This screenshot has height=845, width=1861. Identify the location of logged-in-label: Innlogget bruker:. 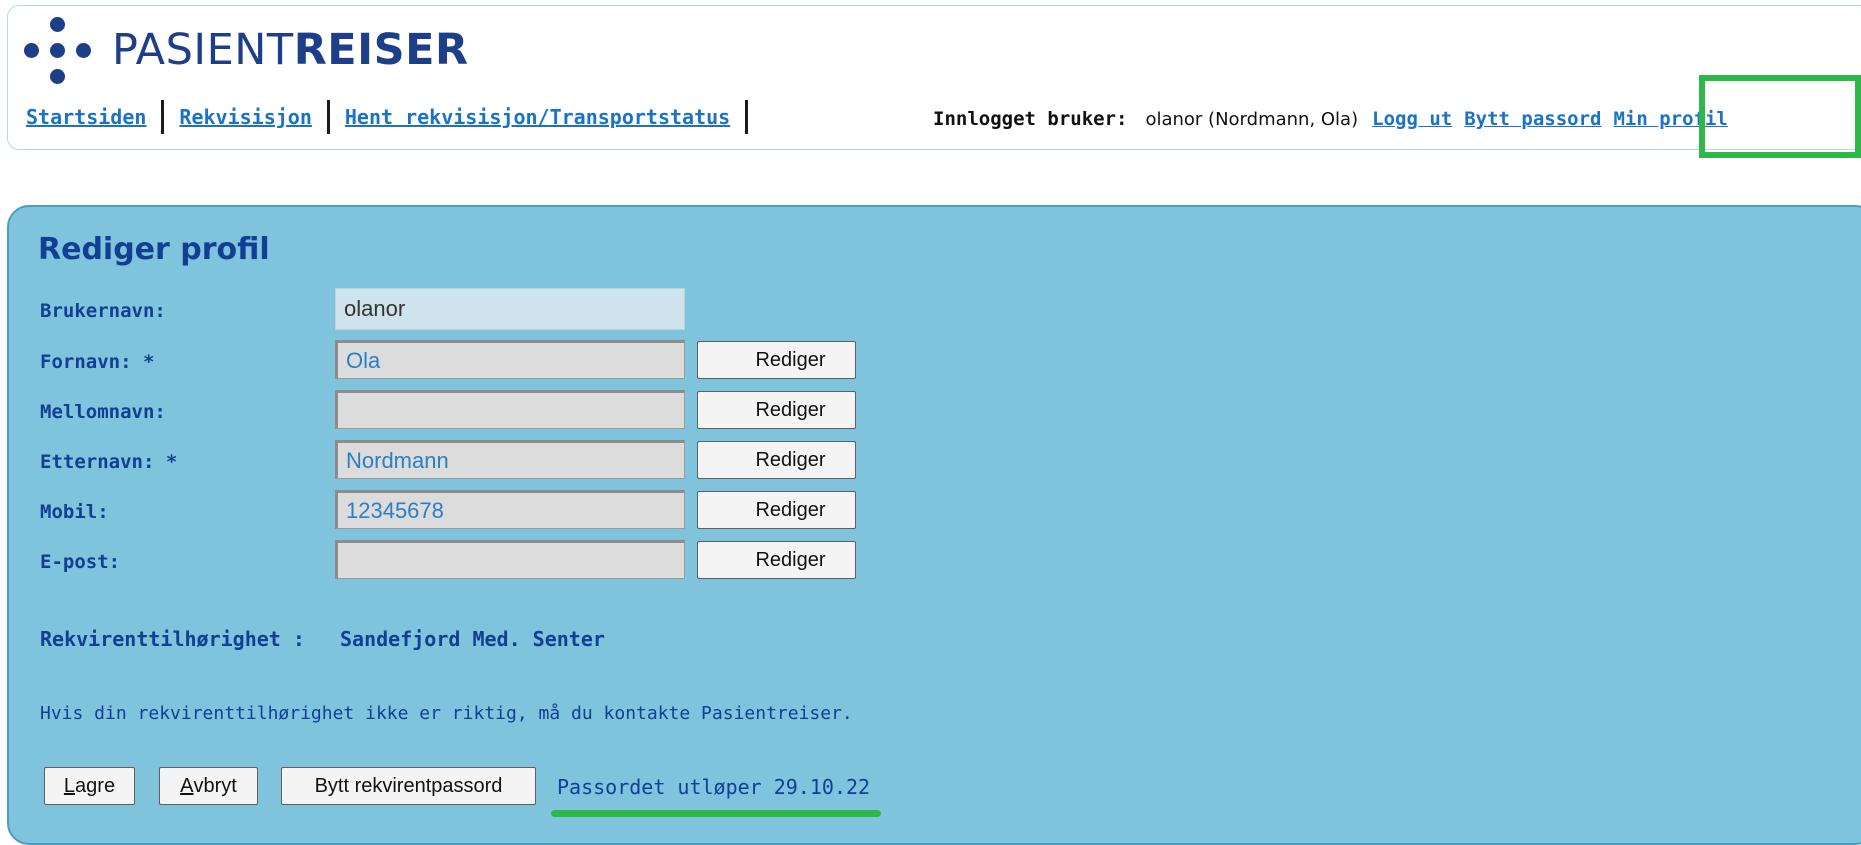
(1030, 119).